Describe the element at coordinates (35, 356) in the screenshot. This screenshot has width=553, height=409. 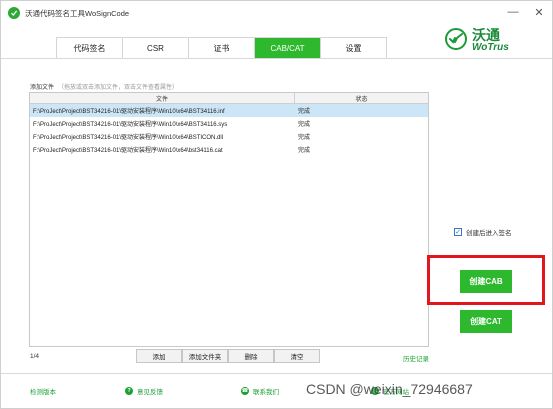
I see `file-count: 1/4` at that location.